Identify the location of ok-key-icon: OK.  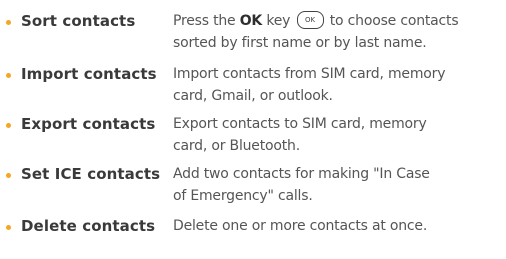
(310, 19).